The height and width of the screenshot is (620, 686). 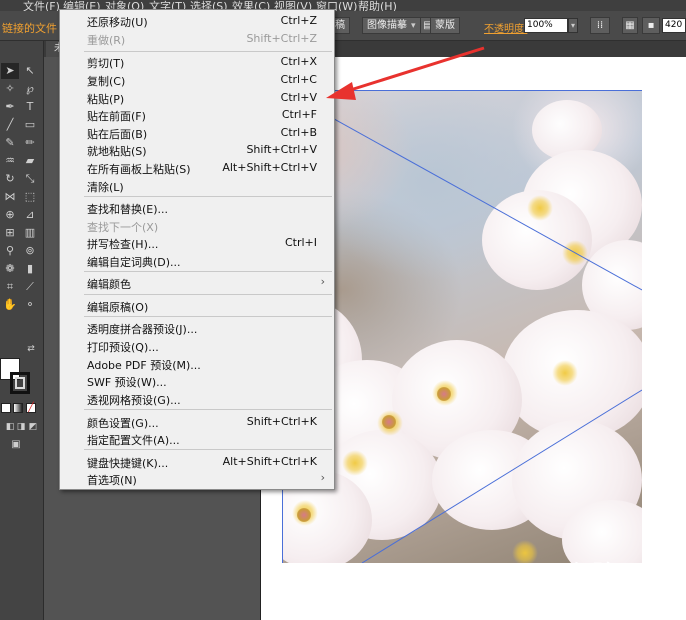 What do you see at coordinates (197, 186) in the screenshot?
I see `menu-item-clear: 清除(L)` at bounding box center [197, 186].